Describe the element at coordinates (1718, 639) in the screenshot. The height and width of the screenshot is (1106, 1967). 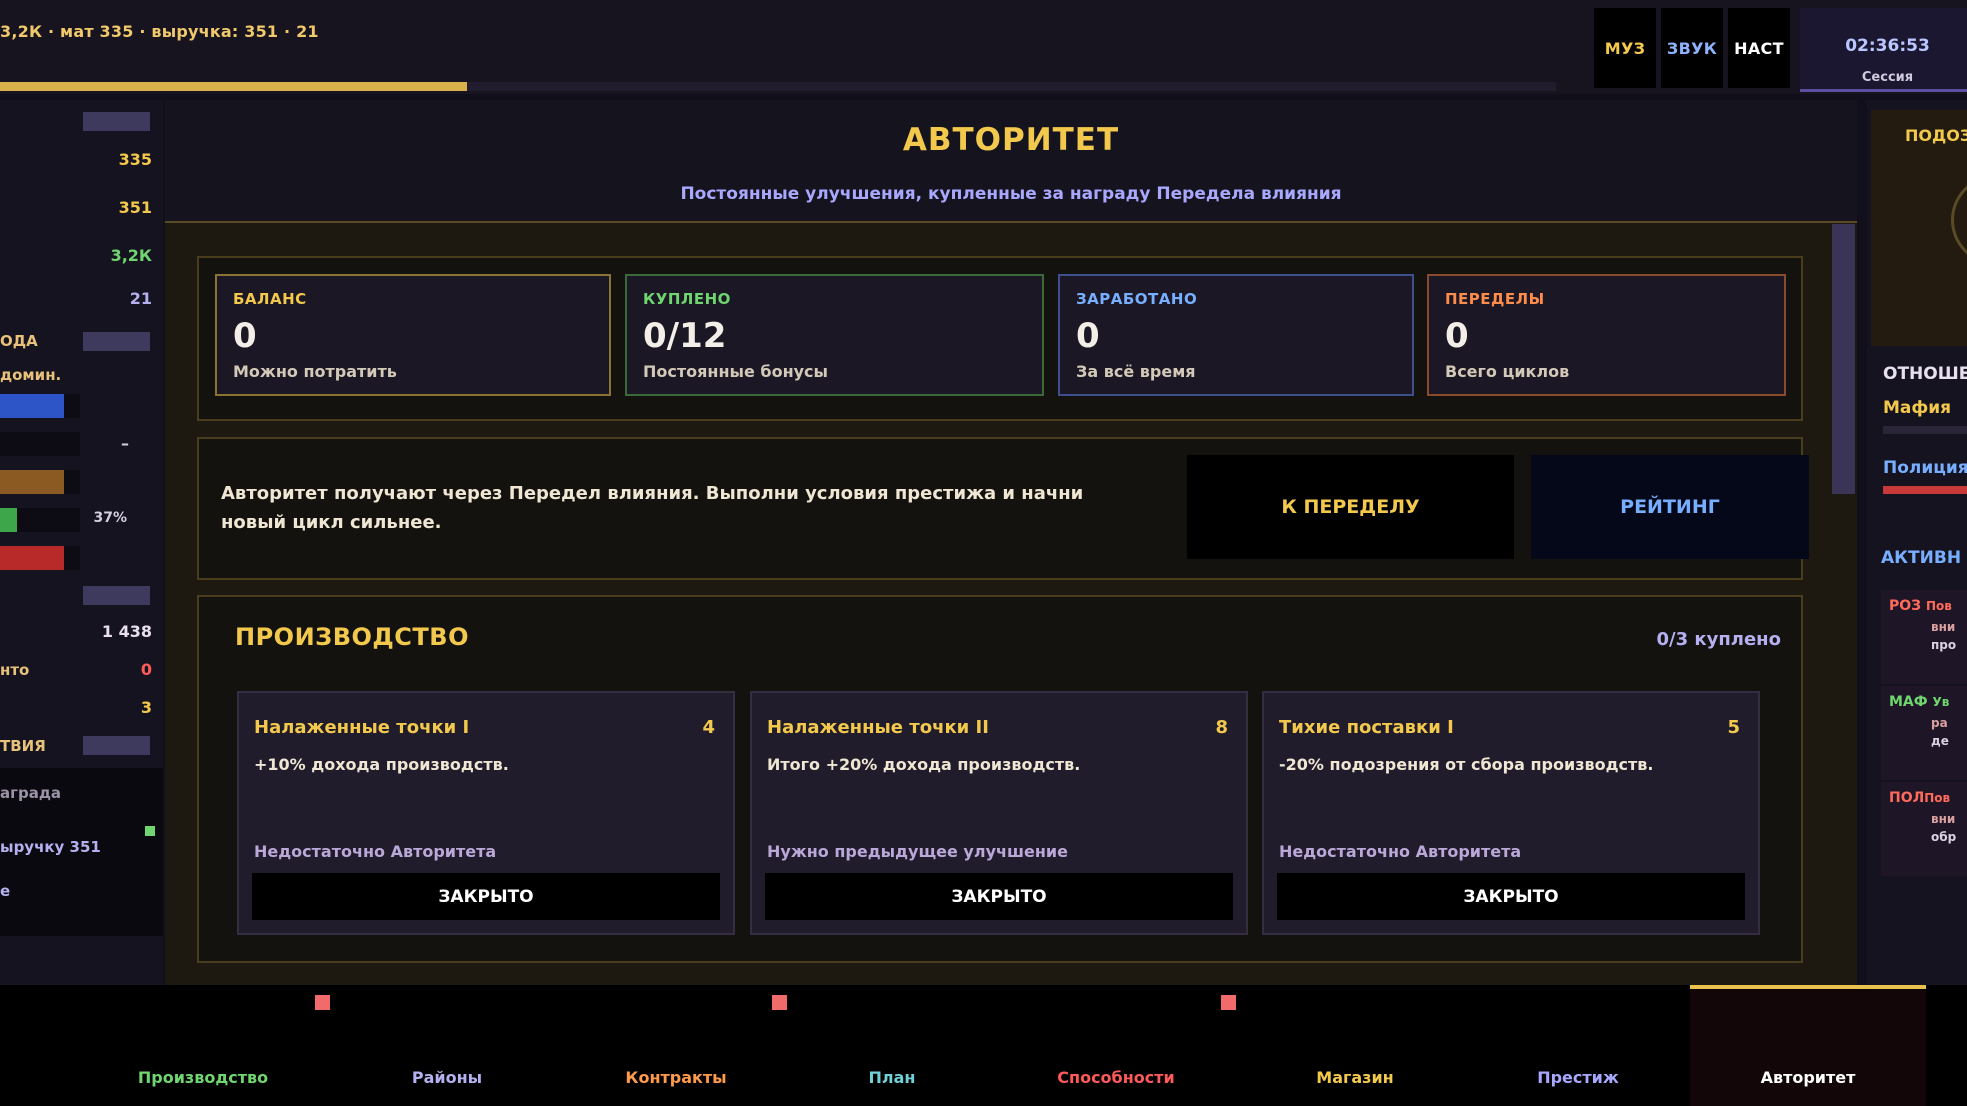
I see `section-count: 0/3 куплено` at that location.